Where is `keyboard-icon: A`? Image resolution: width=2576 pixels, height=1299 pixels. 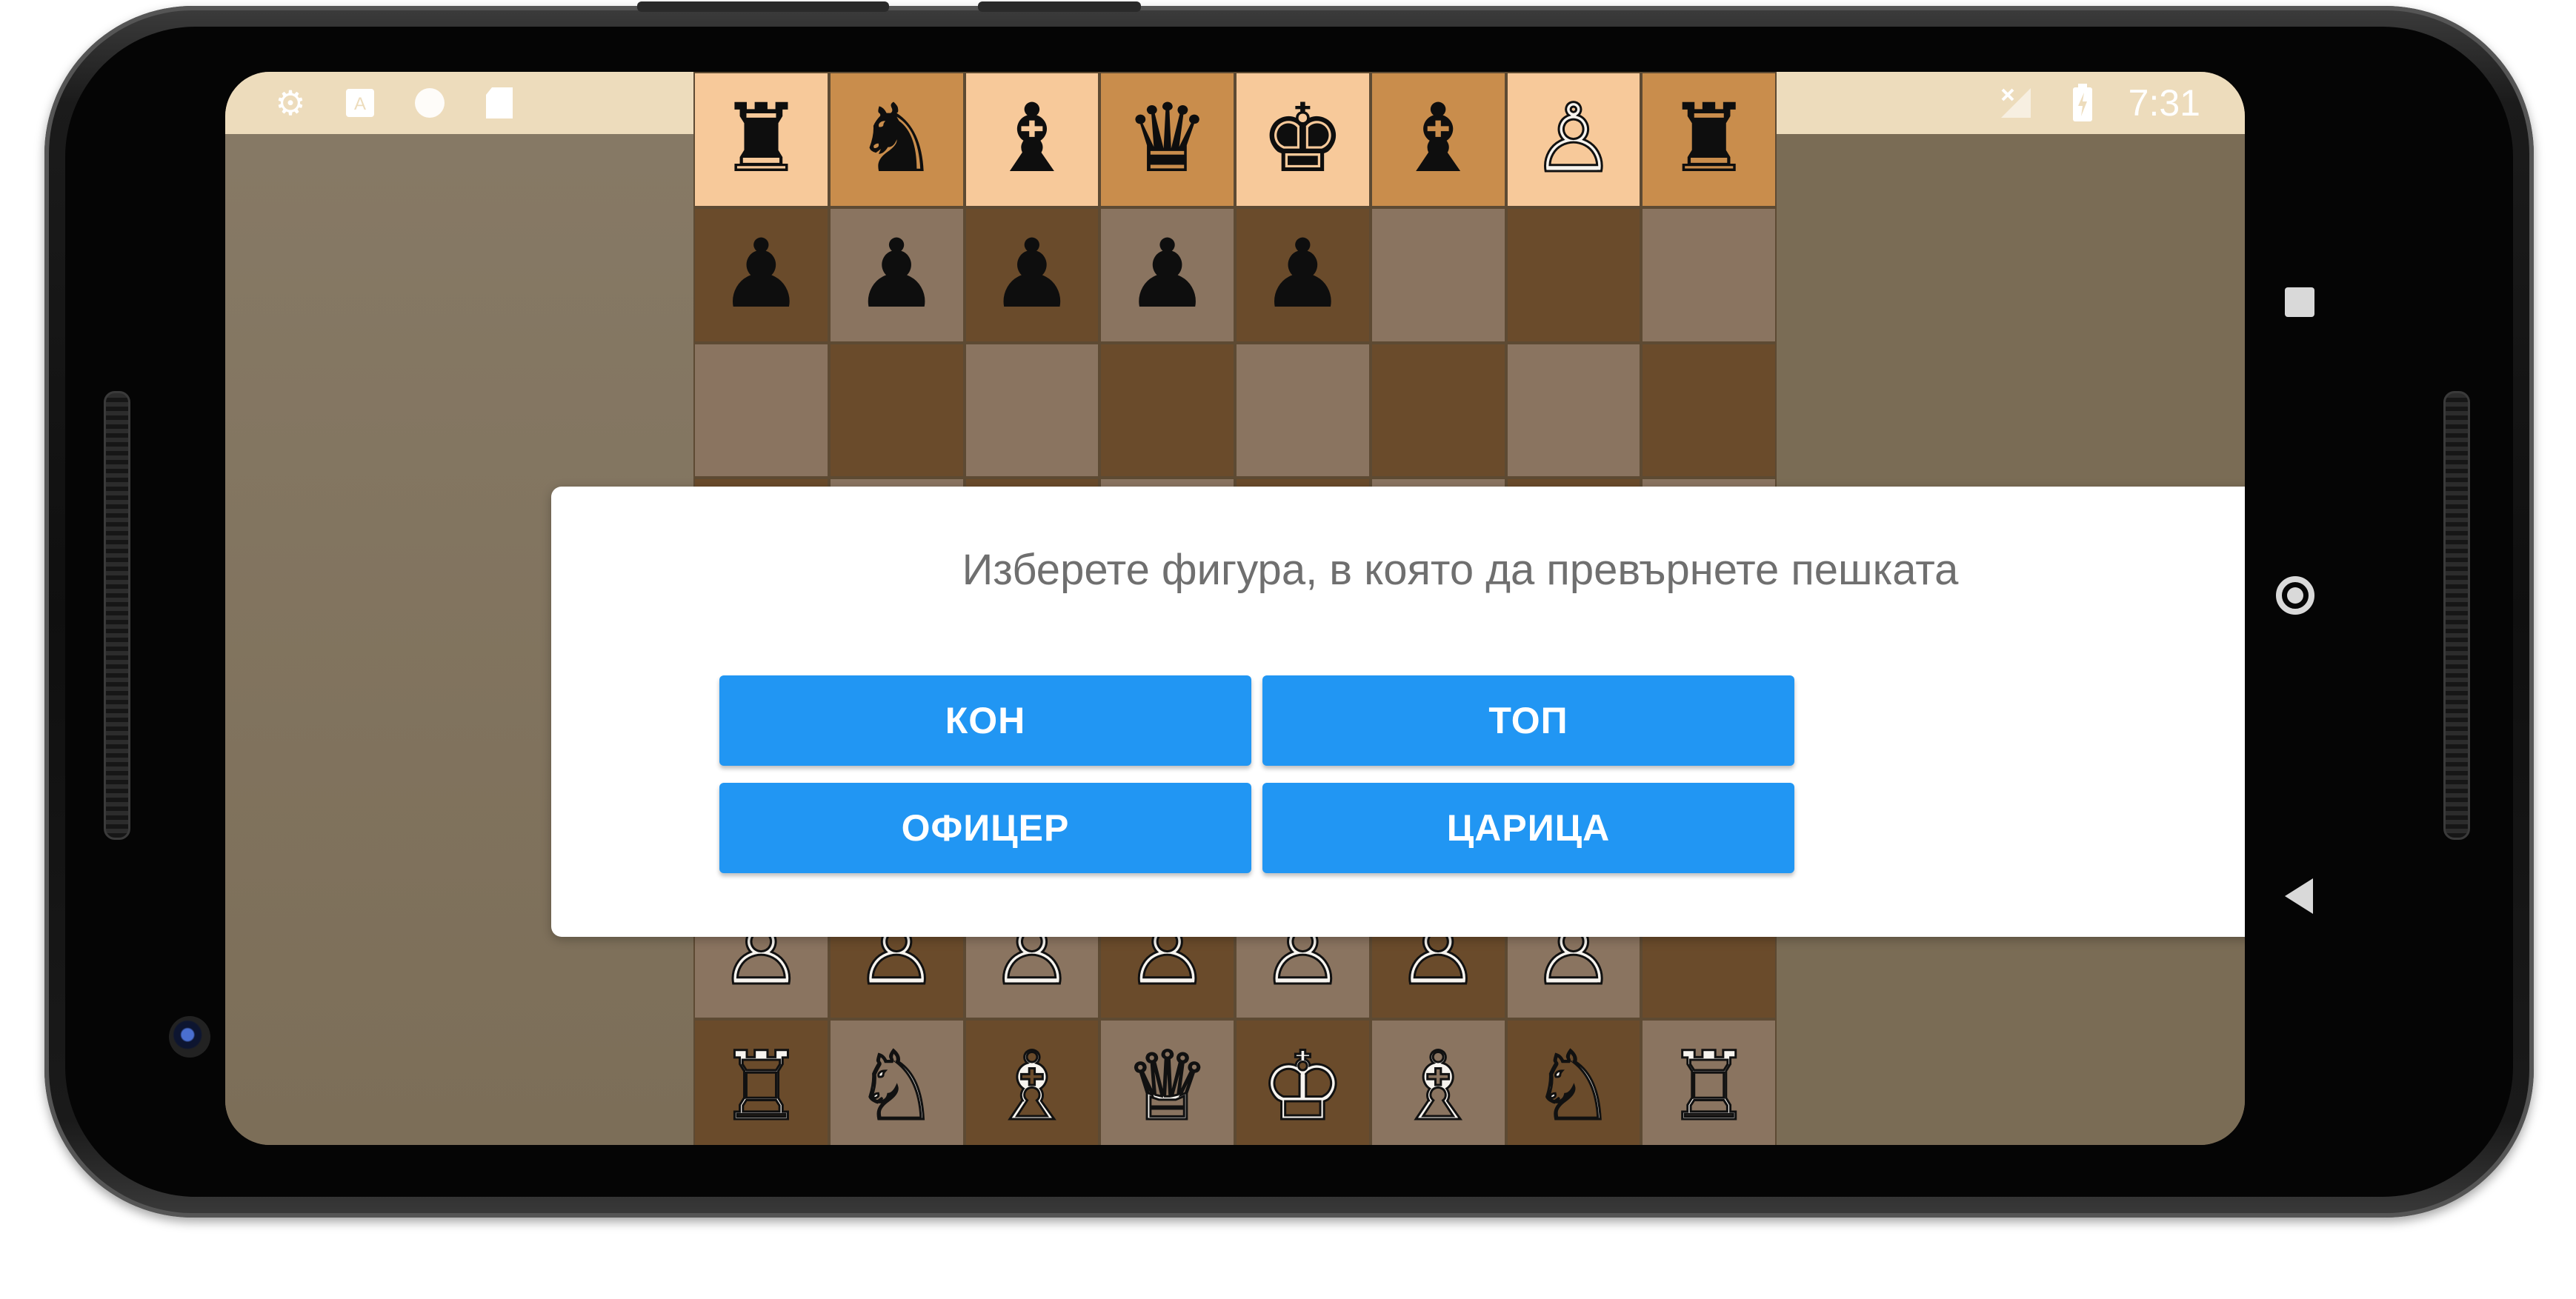 keyboard-icon: A is located at coordinates (360, 103).